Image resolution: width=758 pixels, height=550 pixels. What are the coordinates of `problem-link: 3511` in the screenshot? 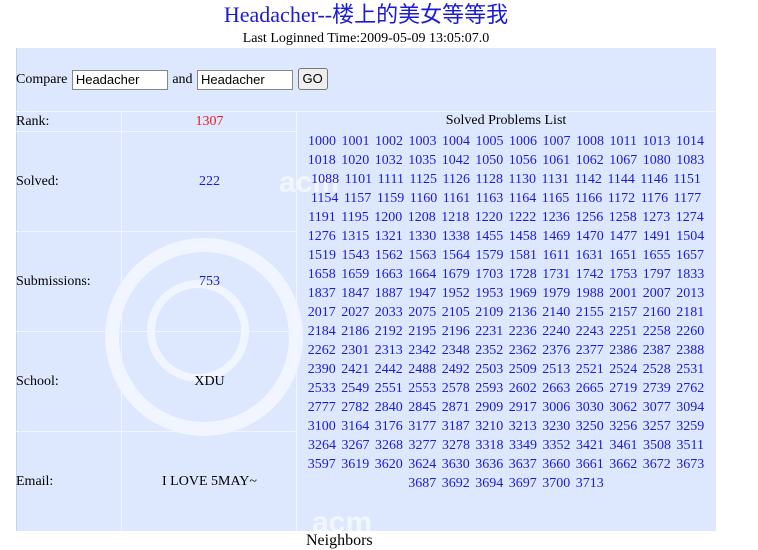 It's located at (690, 445).